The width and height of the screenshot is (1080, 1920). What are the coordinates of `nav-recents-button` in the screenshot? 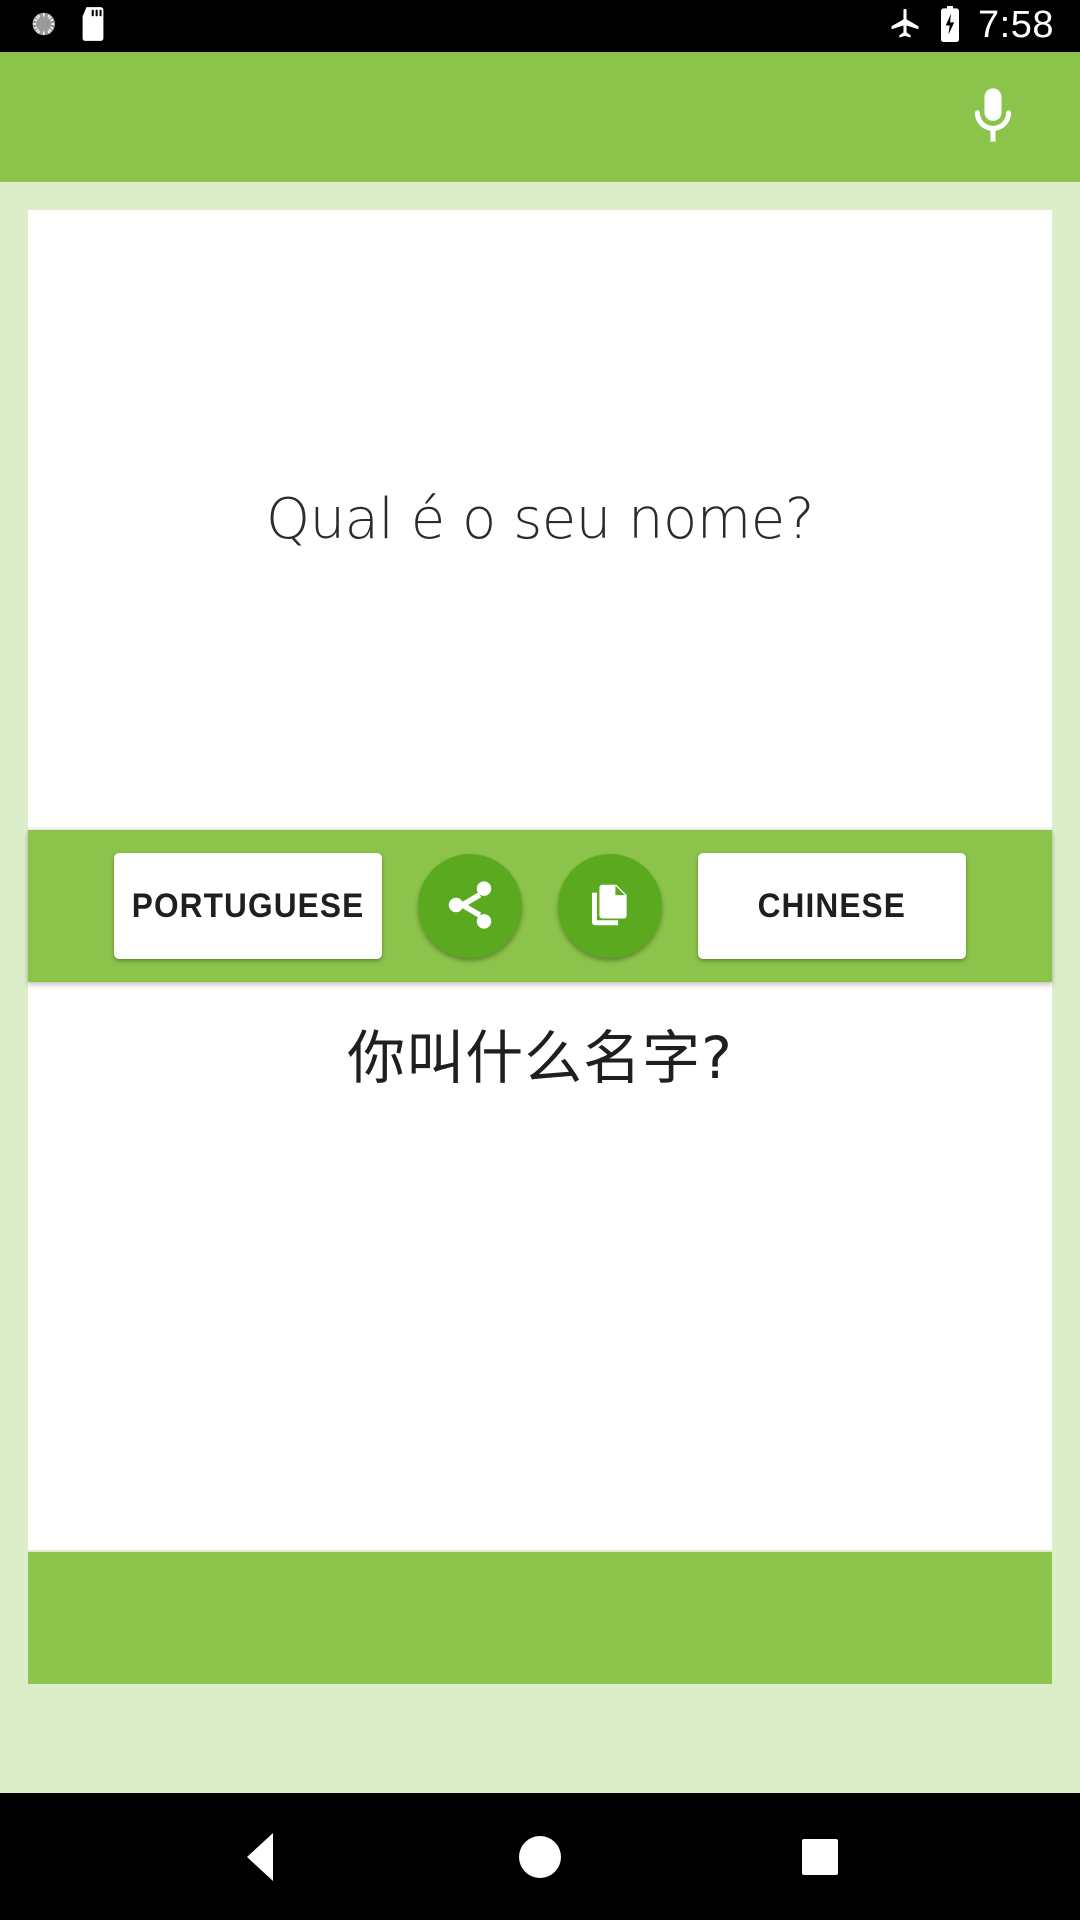 It's located at (820, 1857).